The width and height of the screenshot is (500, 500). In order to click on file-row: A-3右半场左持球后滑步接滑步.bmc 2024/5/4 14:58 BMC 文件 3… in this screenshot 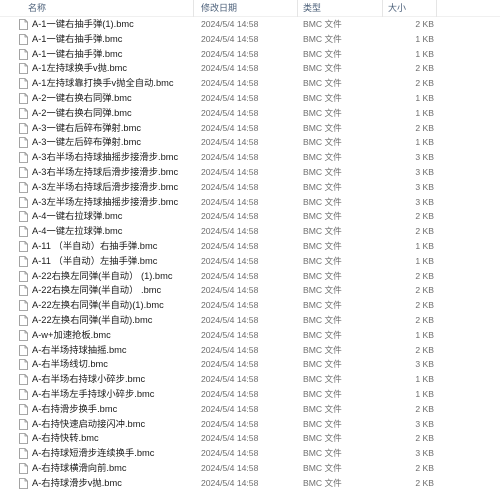, I will do `click(250, 172)`.